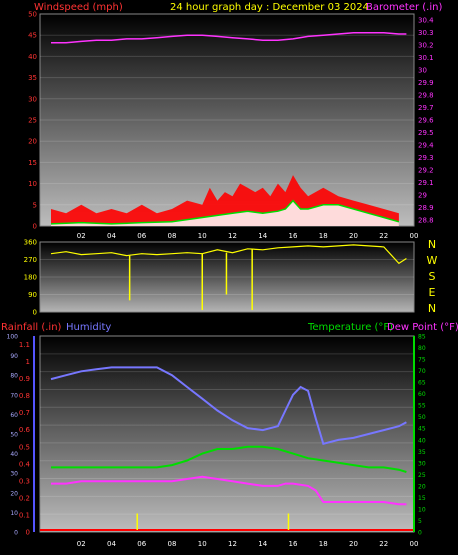 This screenshot has height=555, width=458. I want to click on y-tick-label-temperature: 20, so click(422, 486).